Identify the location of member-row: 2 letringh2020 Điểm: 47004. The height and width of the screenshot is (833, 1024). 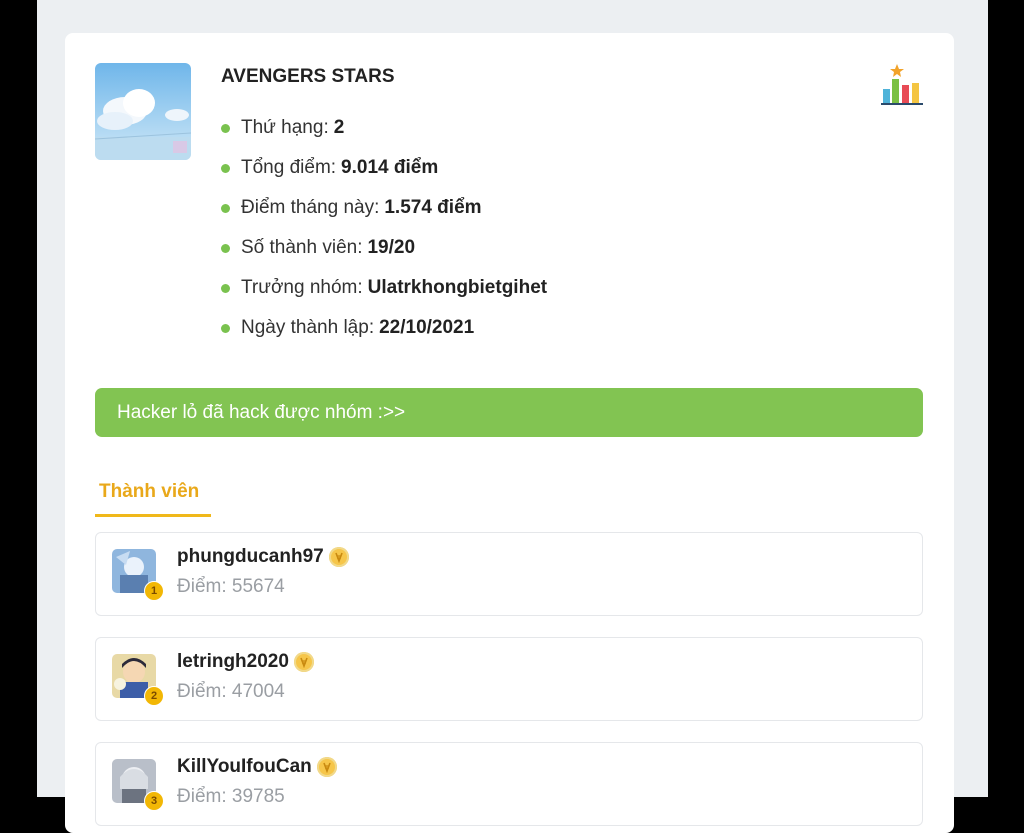
(509, 679).